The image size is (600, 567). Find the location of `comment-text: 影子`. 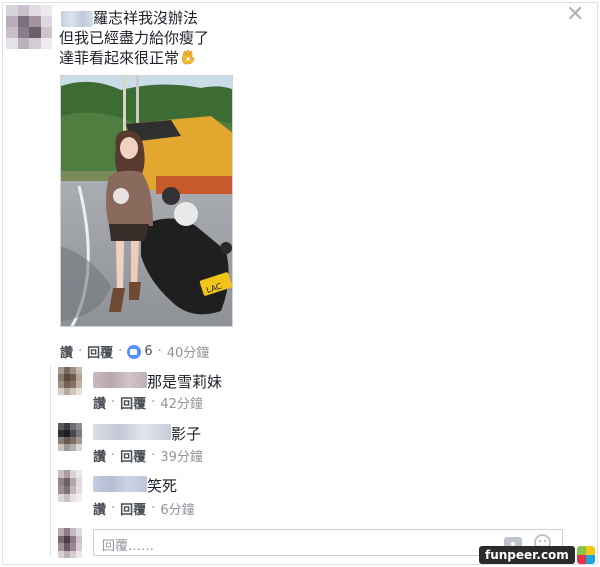

comment-text: 影子 is located at coordinates (186, 434).